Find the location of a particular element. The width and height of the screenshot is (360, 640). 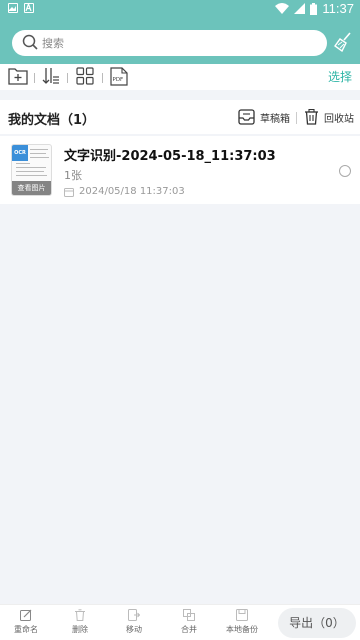

rename-button: 重命名 is located at coordinates (26, 622).